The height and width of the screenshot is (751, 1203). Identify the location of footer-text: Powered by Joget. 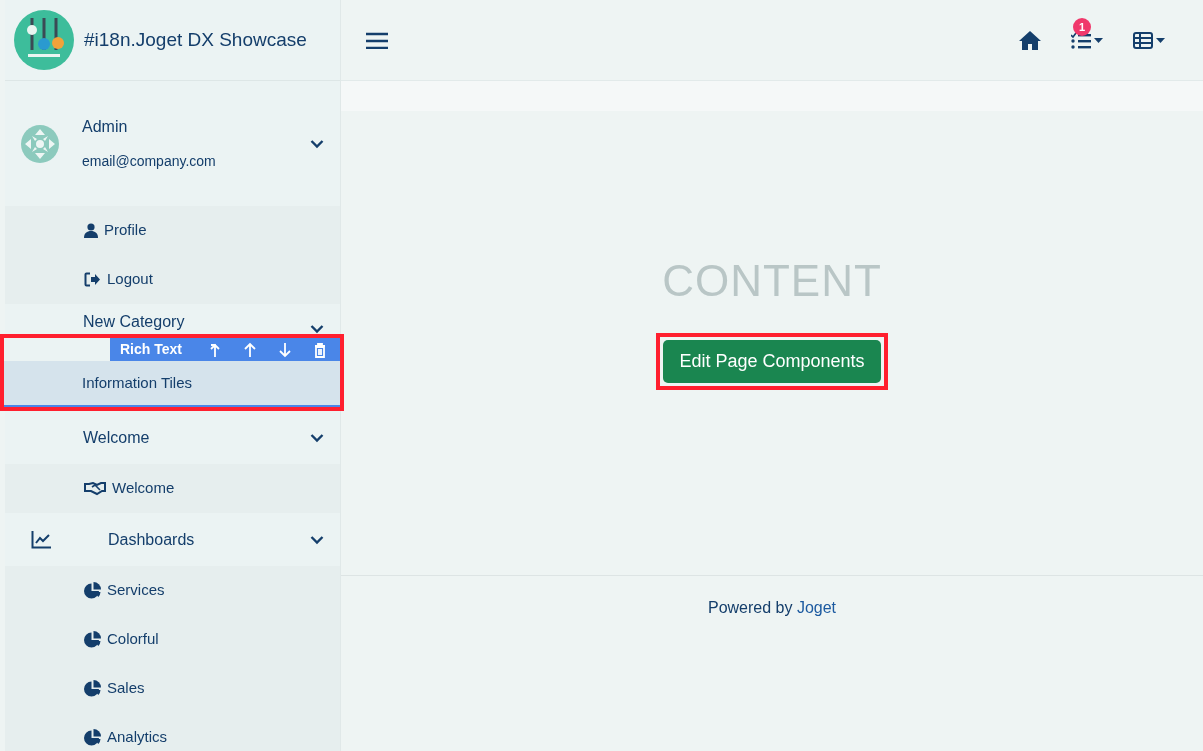
(772, 608).